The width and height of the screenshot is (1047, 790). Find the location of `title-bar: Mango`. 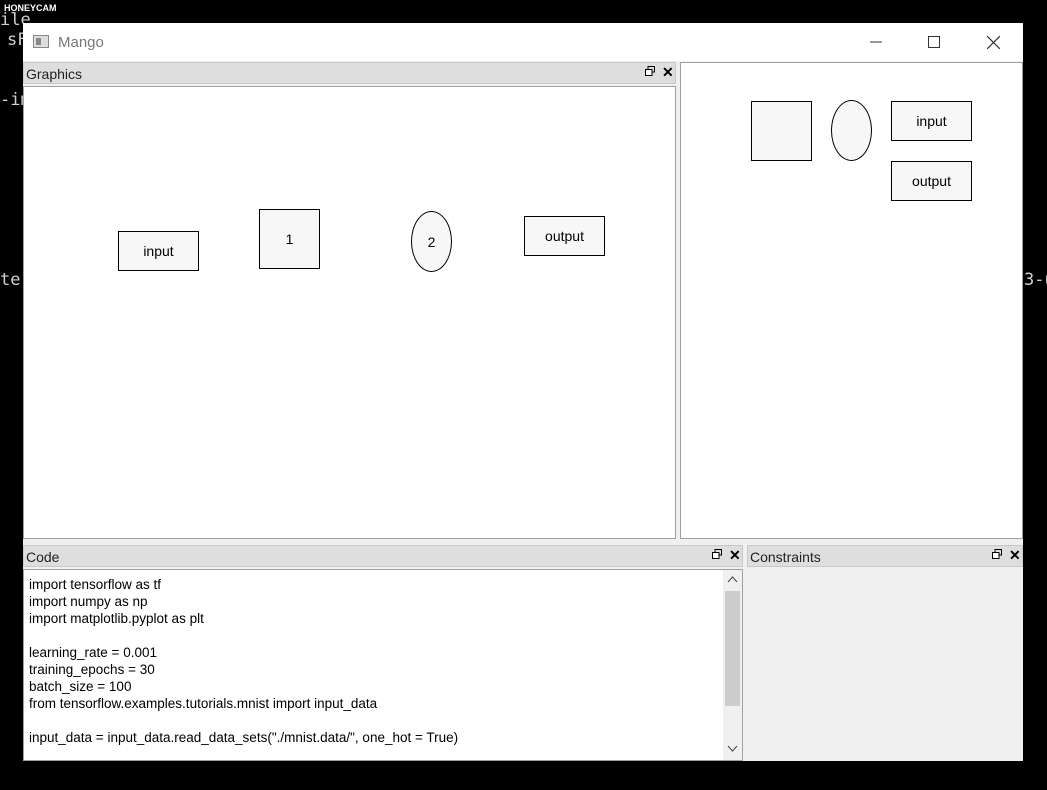

title-bar: Mango is located at coordinates (523, 42).